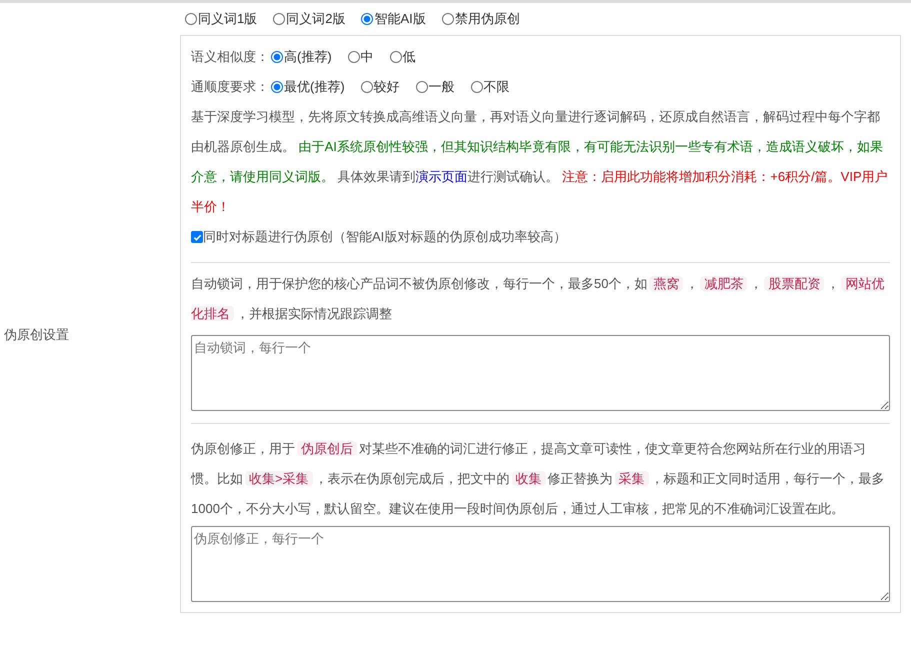 The image size is (911, 658). What do you see at coordinates (435, 87) in the screenshot?
I see `fluency-radio: 一般` at bounding box center [435, 87].